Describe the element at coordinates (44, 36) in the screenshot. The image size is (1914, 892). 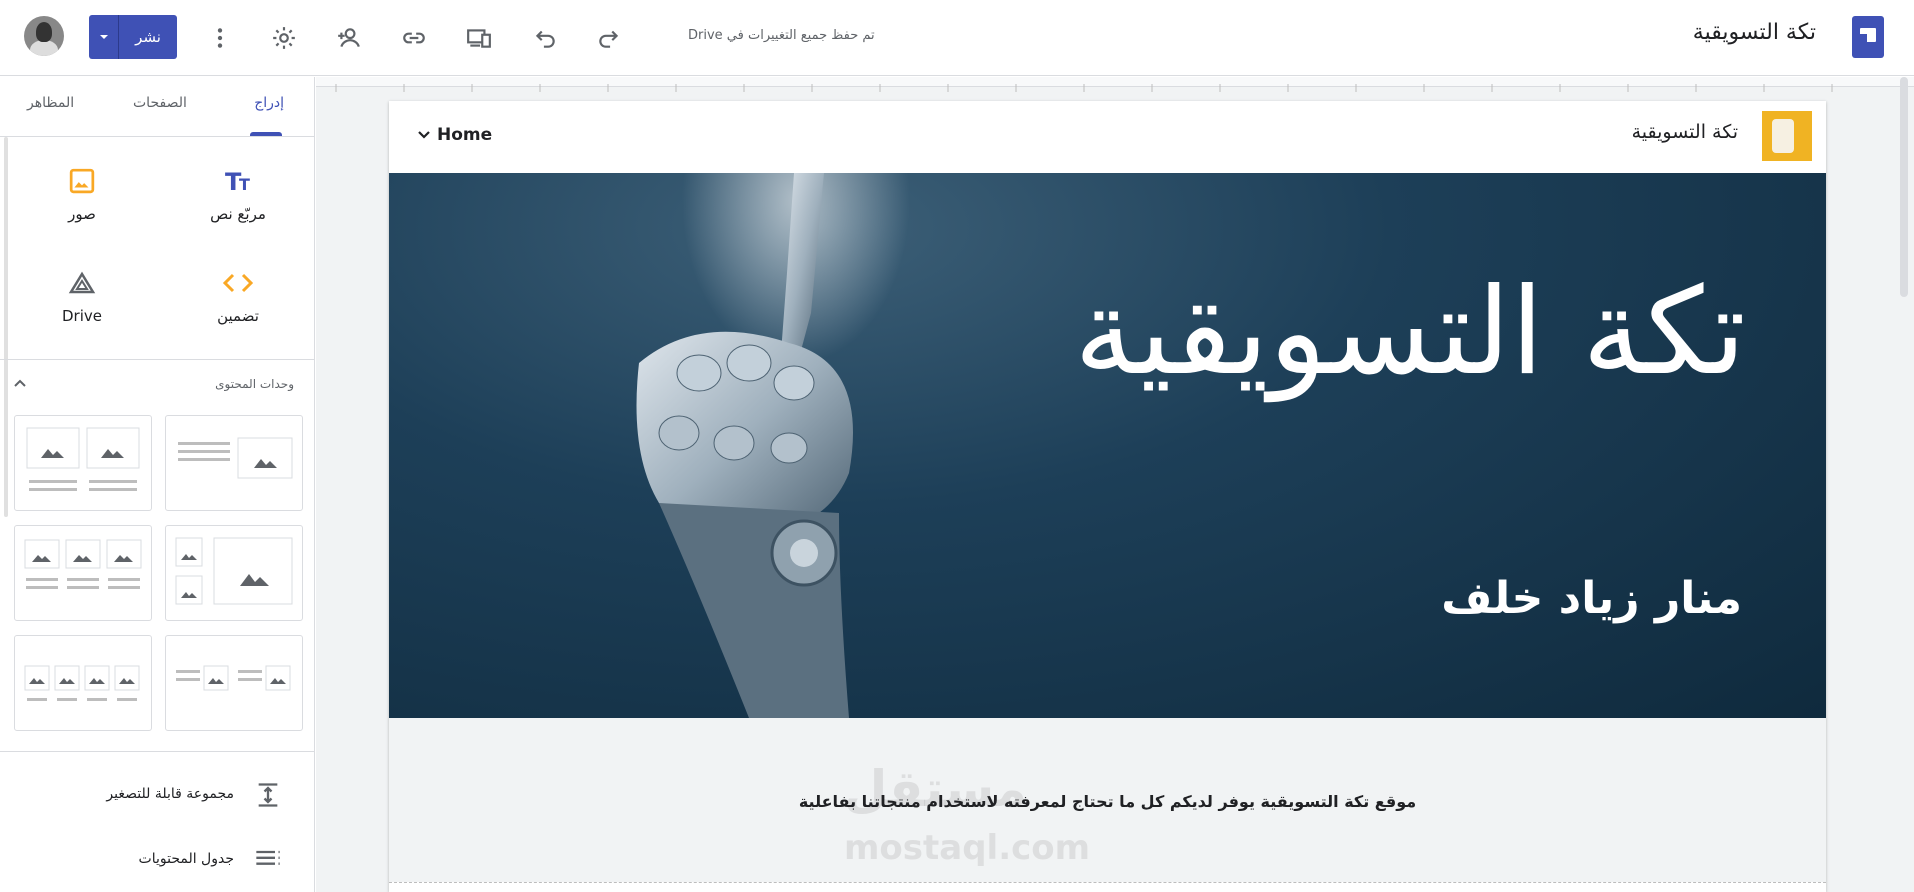
I see `avatar` at that location.